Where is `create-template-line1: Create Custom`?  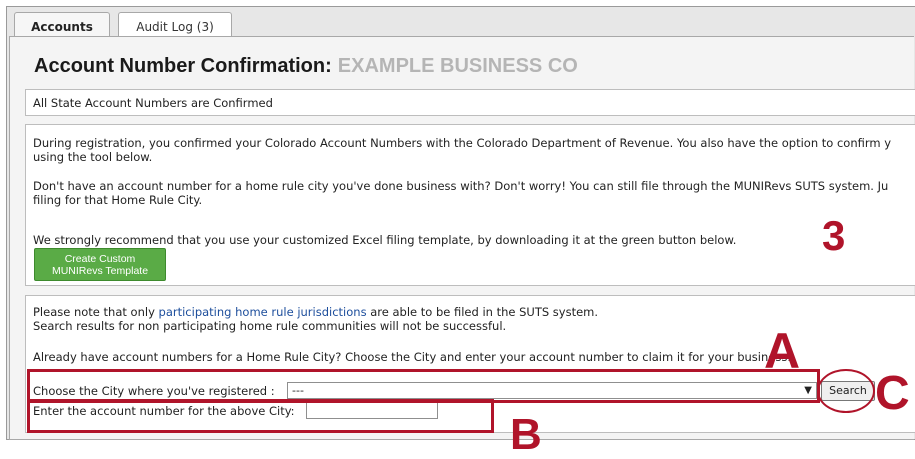
create-template-line1: Create Custom is located at coordinates (100, 259).